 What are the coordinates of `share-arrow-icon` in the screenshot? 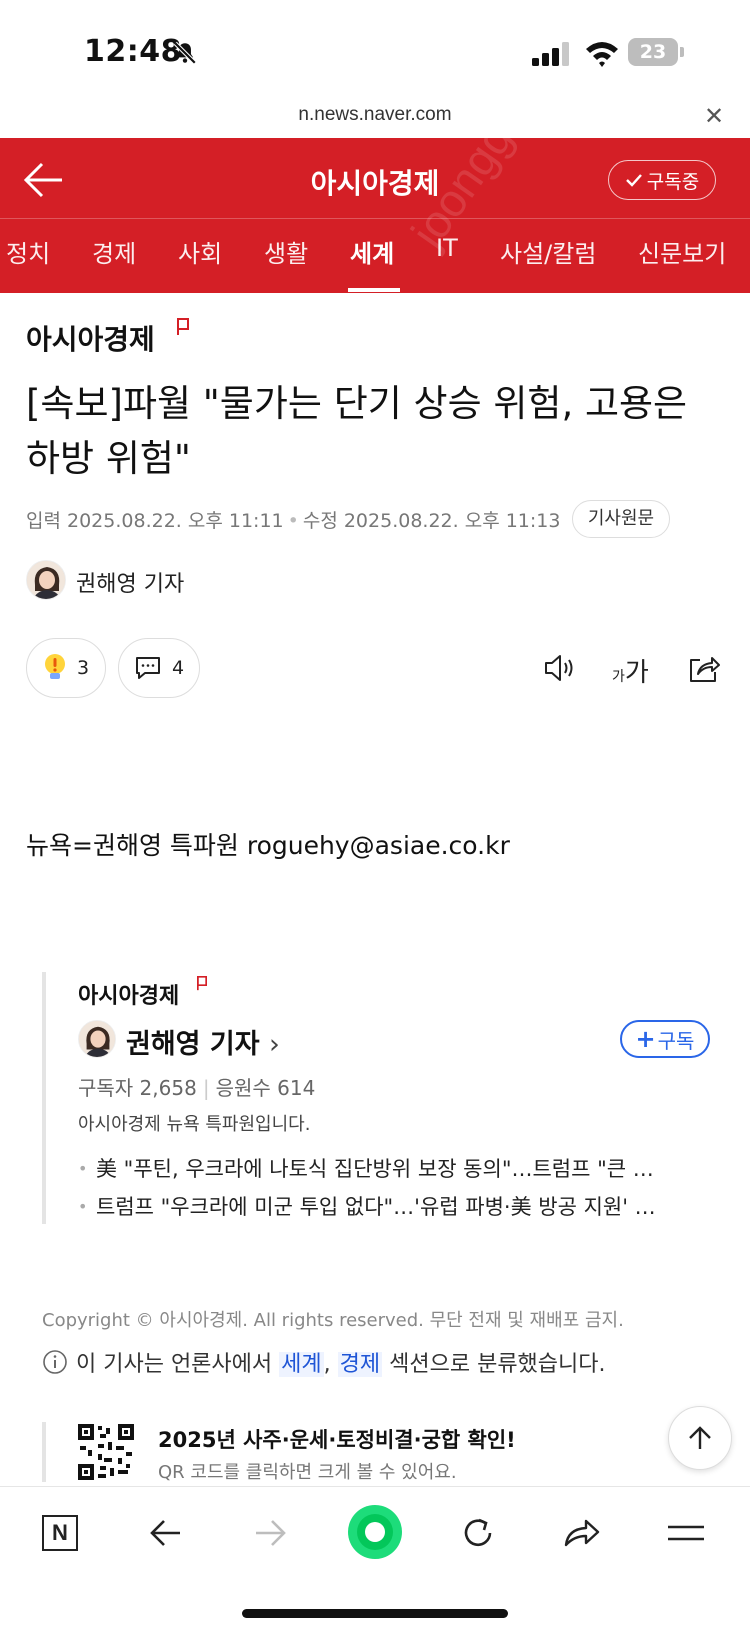 It's located at (582, 1533).